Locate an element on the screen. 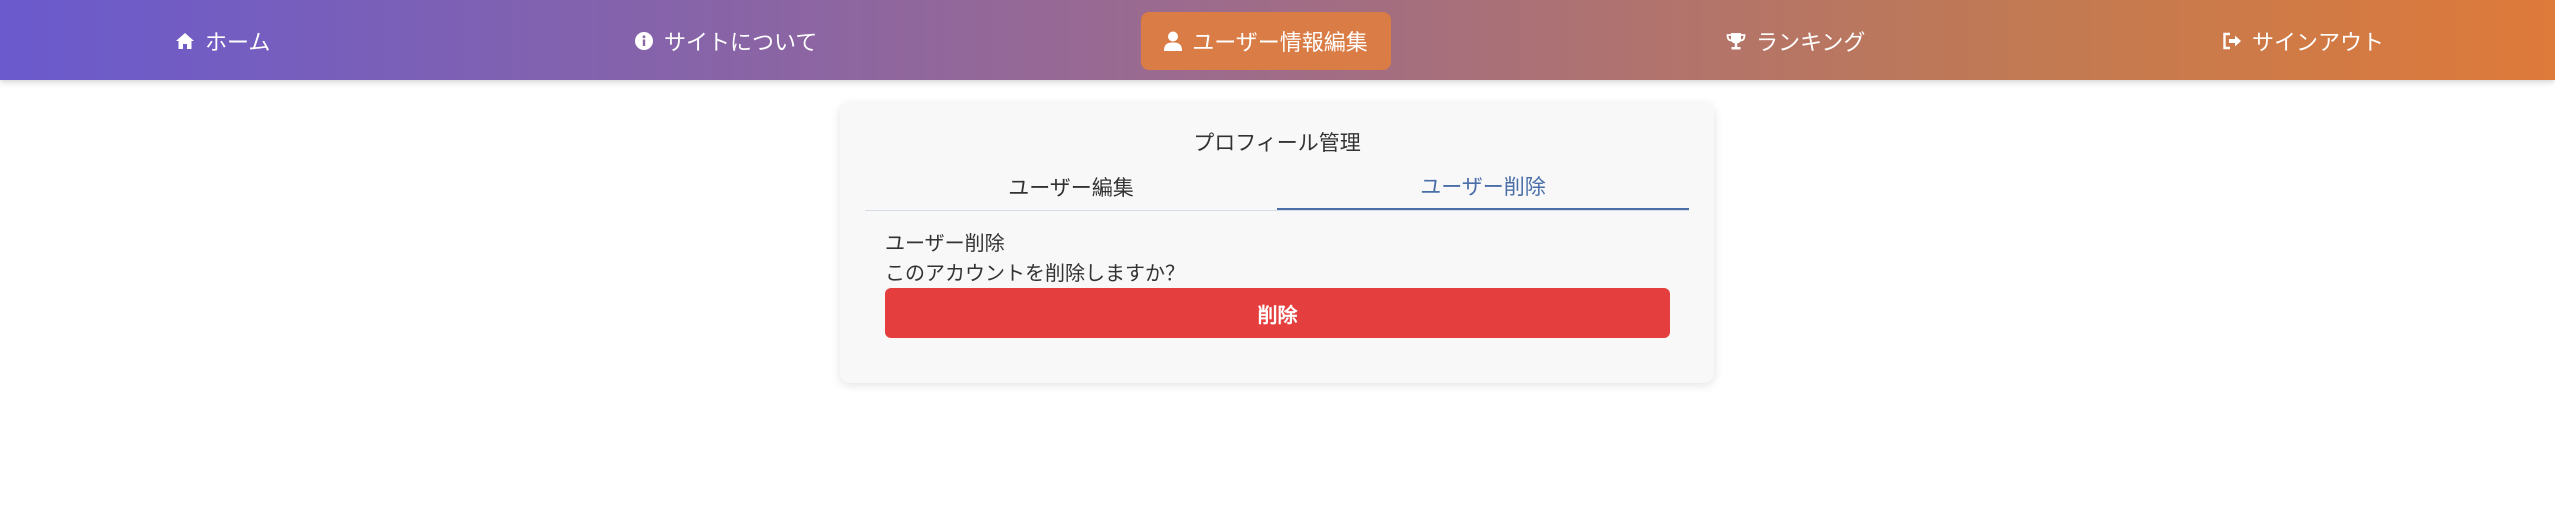  tab-bar: ユーザー編集 ユーザー削除 is located at coordinates (1277, 187).